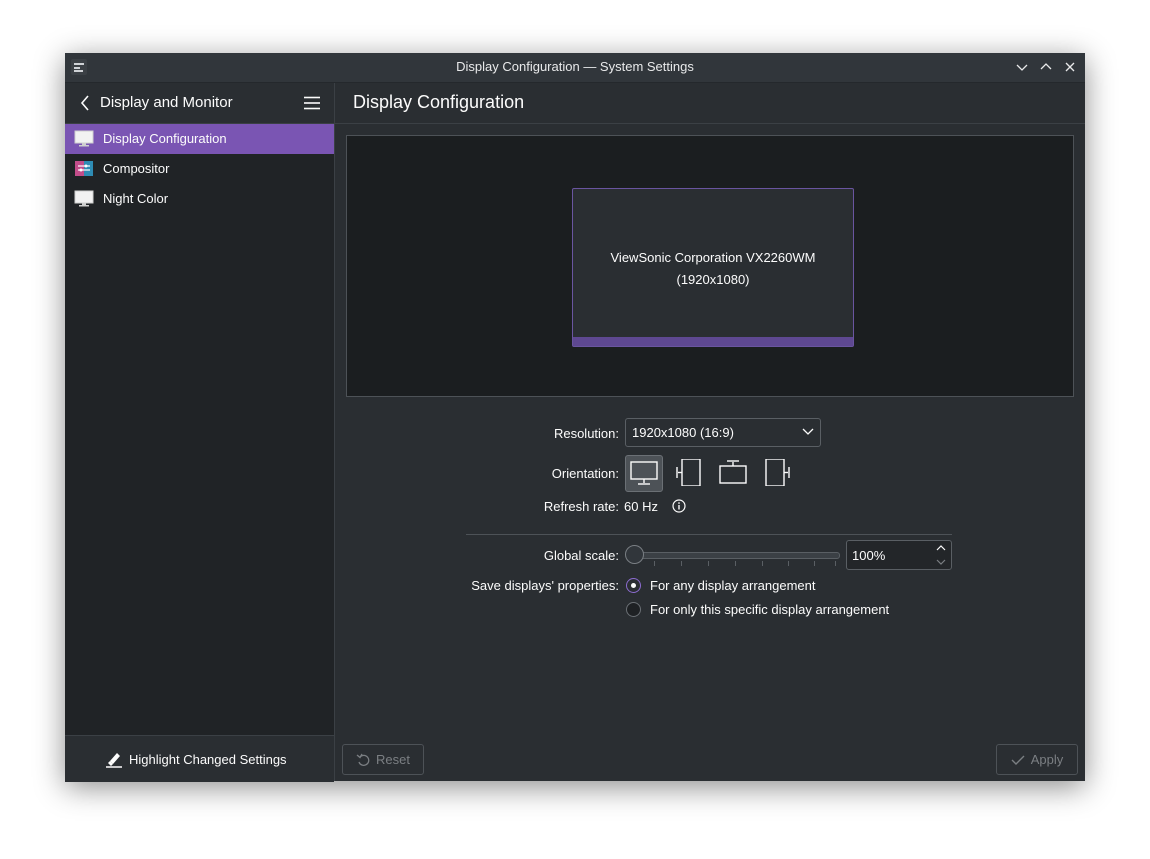  Describe the element at coordinates (393, 759) in the screenshot. I see `reset-label: Reset` at that location.